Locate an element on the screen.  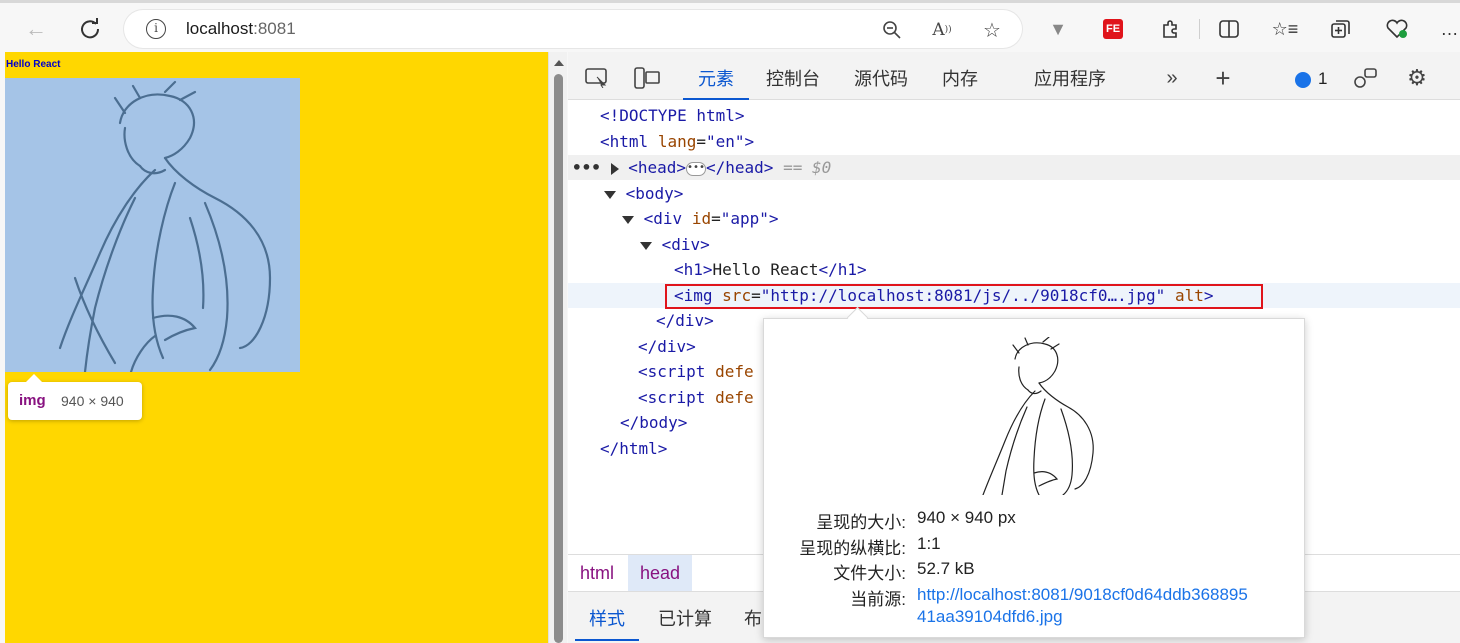
page-scrollbar is located at coordinates (557, 347).